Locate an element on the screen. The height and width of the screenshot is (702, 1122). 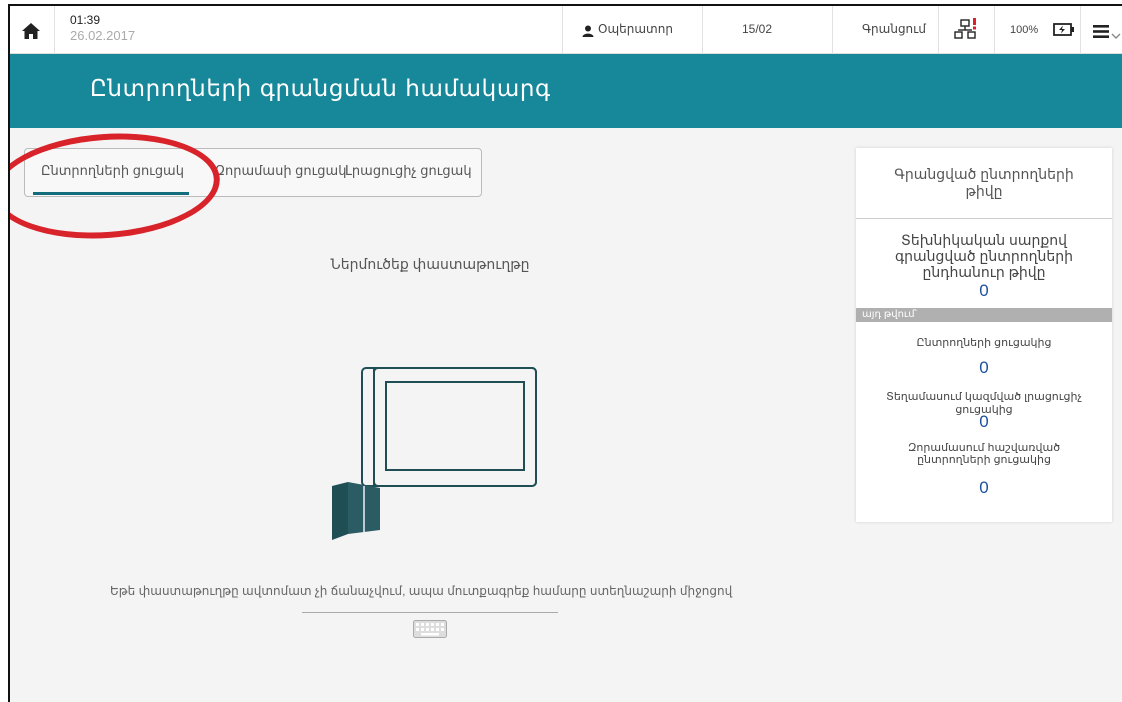
active-tab-indicator is located at coordinates (111, 193).